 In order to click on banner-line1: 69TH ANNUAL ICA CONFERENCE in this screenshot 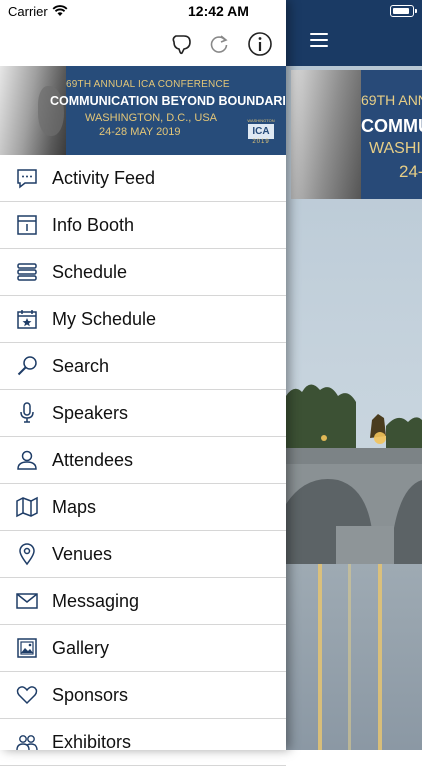, I will do `click(148, 84)`.